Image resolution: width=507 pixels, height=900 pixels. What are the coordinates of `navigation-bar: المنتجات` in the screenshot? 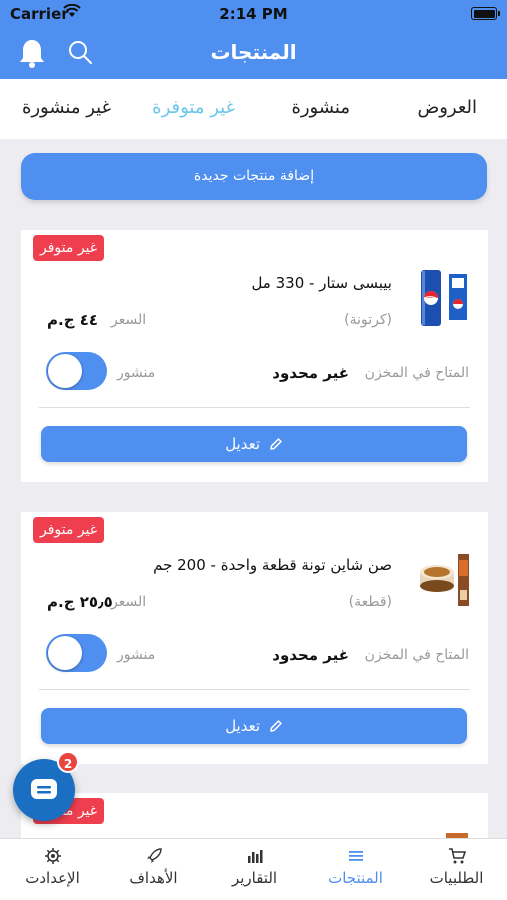 It's located at (253, 53).